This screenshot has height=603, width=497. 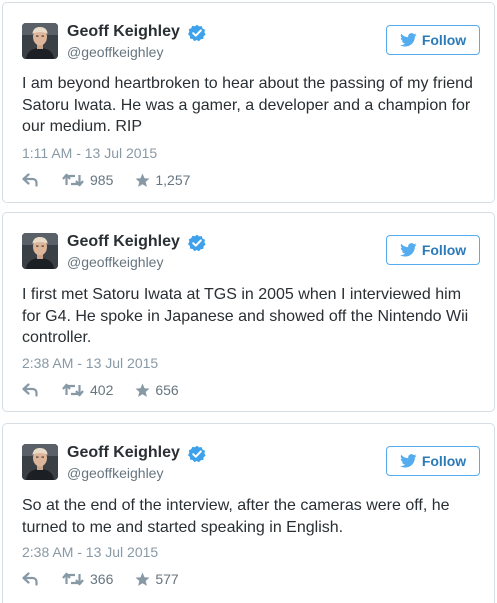 What do you see at coordinates (87, 390) in the screenshot?
I see `retweet-button: 402` at bounding box center [87, 390].